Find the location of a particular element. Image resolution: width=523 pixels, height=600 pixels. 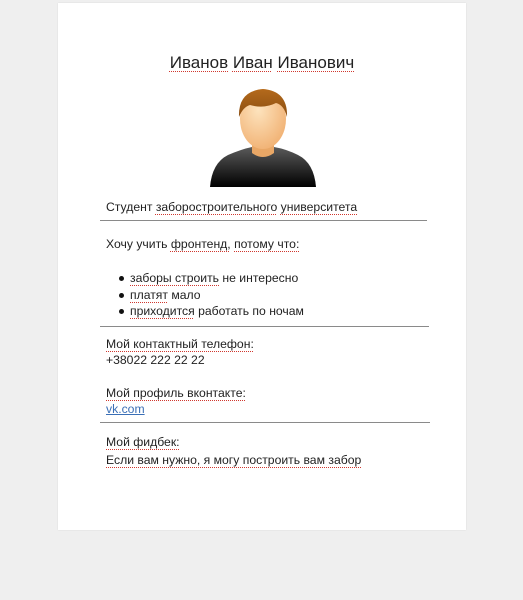

intro-line: Хочу учить фронтенд, потому что: is located at coordinates (202, 244).